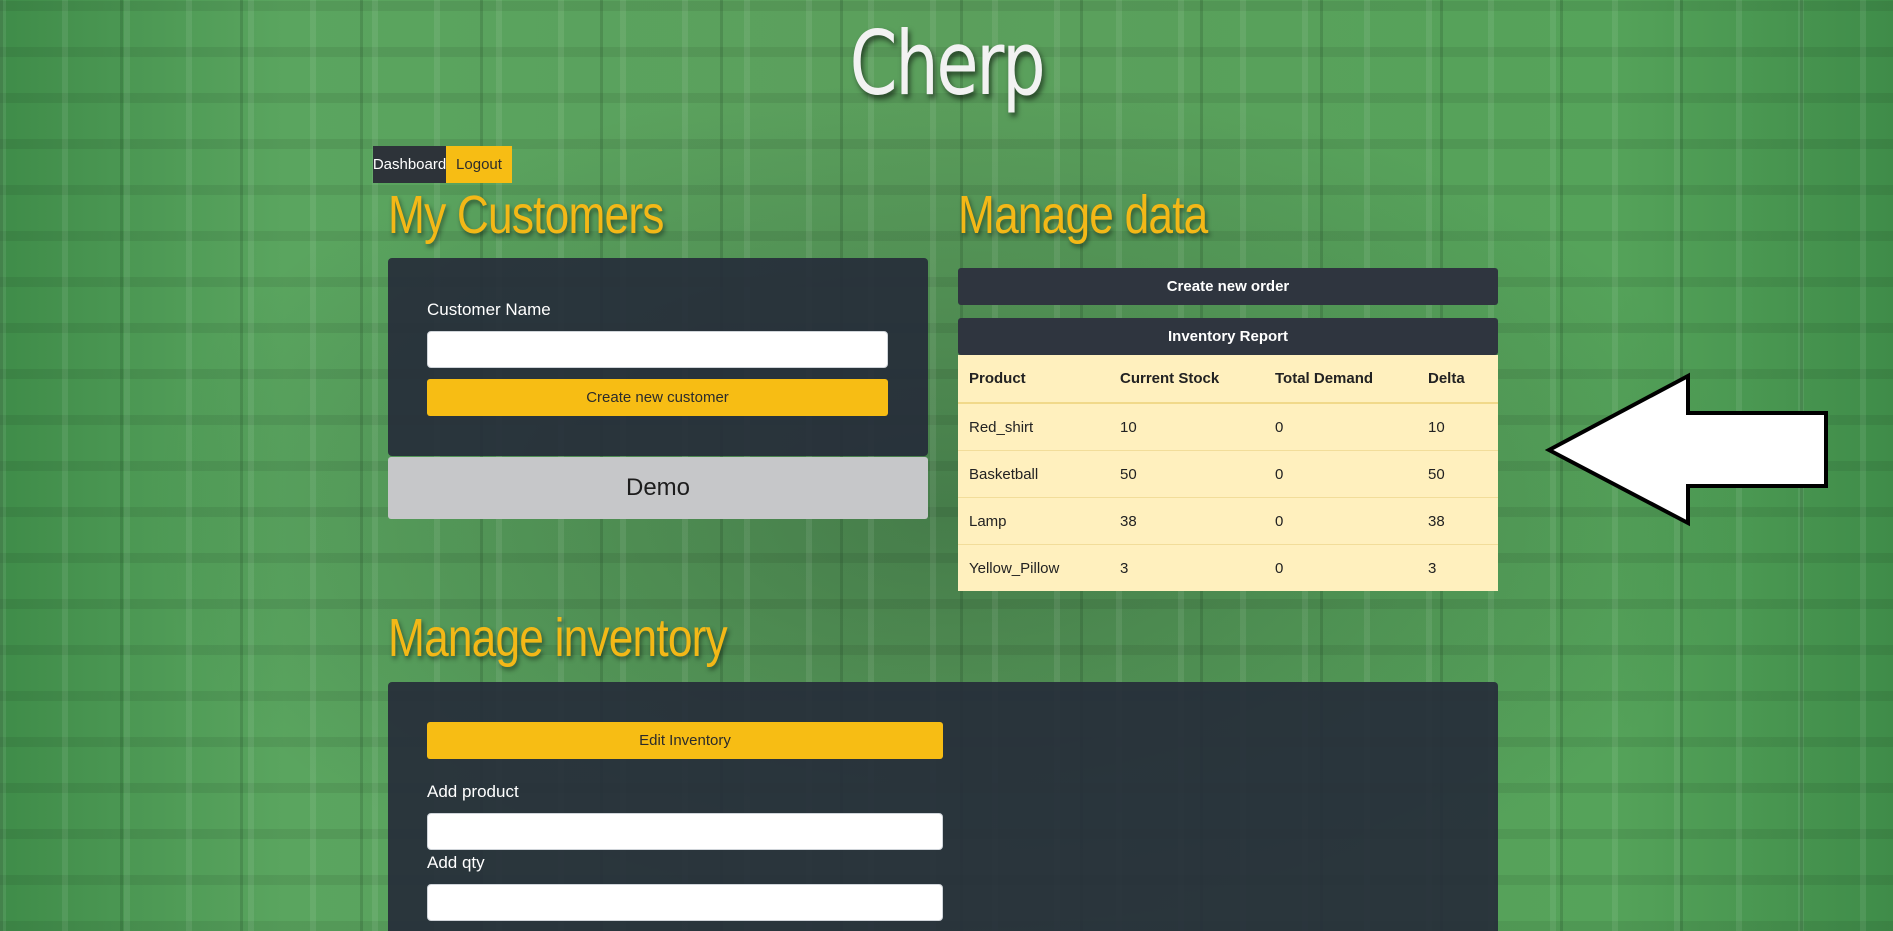 Image resolution: width=1893 pixels, height=931 pixels. What do you see at coordinates (1033, 427) in the screenshot?
I see `table-cell: Red_shirt` at bounding box center [1033, 427].